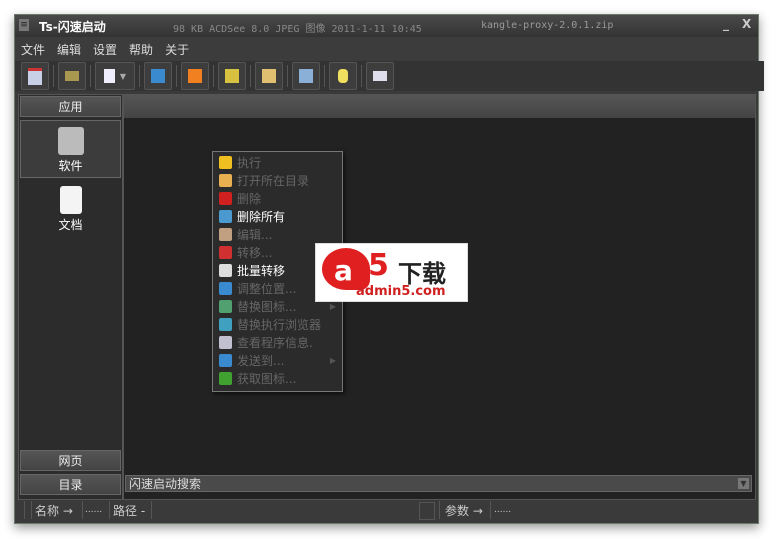  Describe the element at coordinates (277, 198) in the screenshot. I see `context-menu-item: 删除` at that location.